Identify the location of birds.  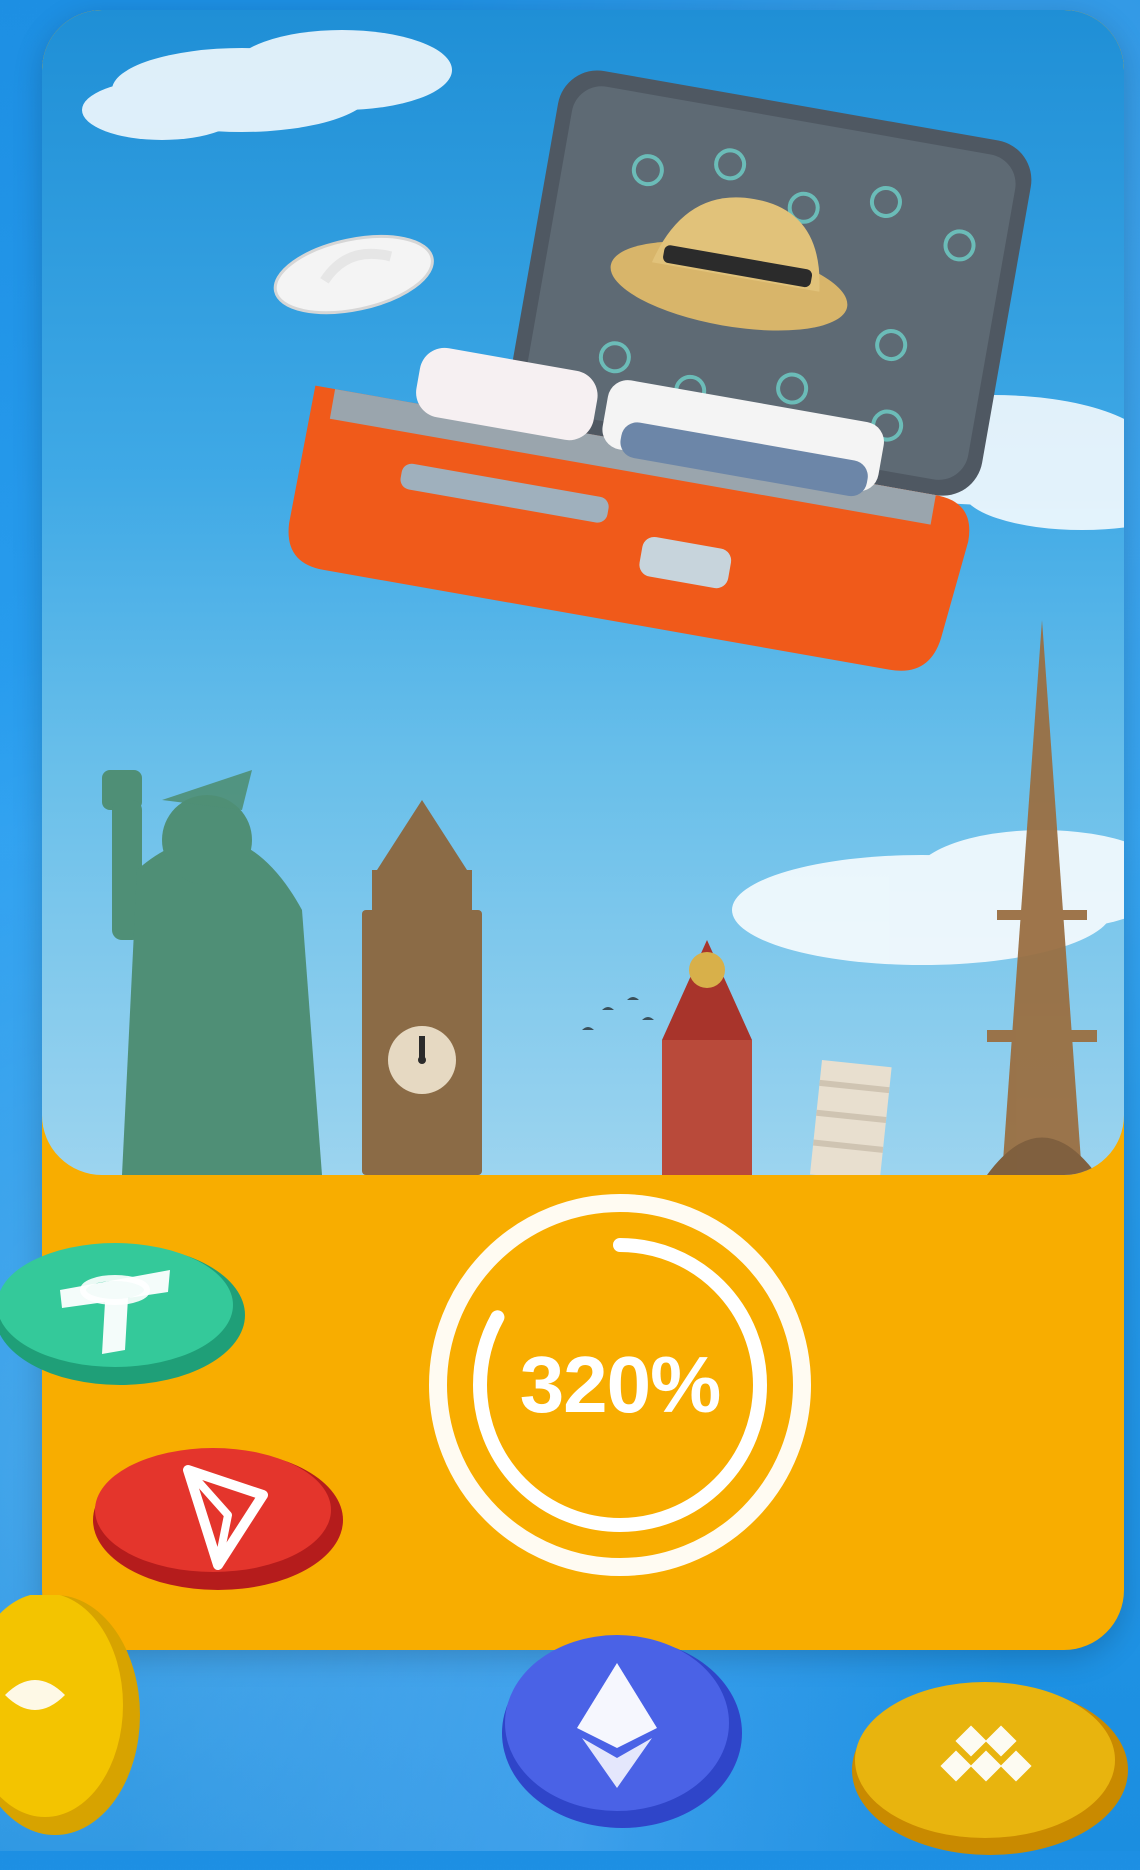
(618, 1013).